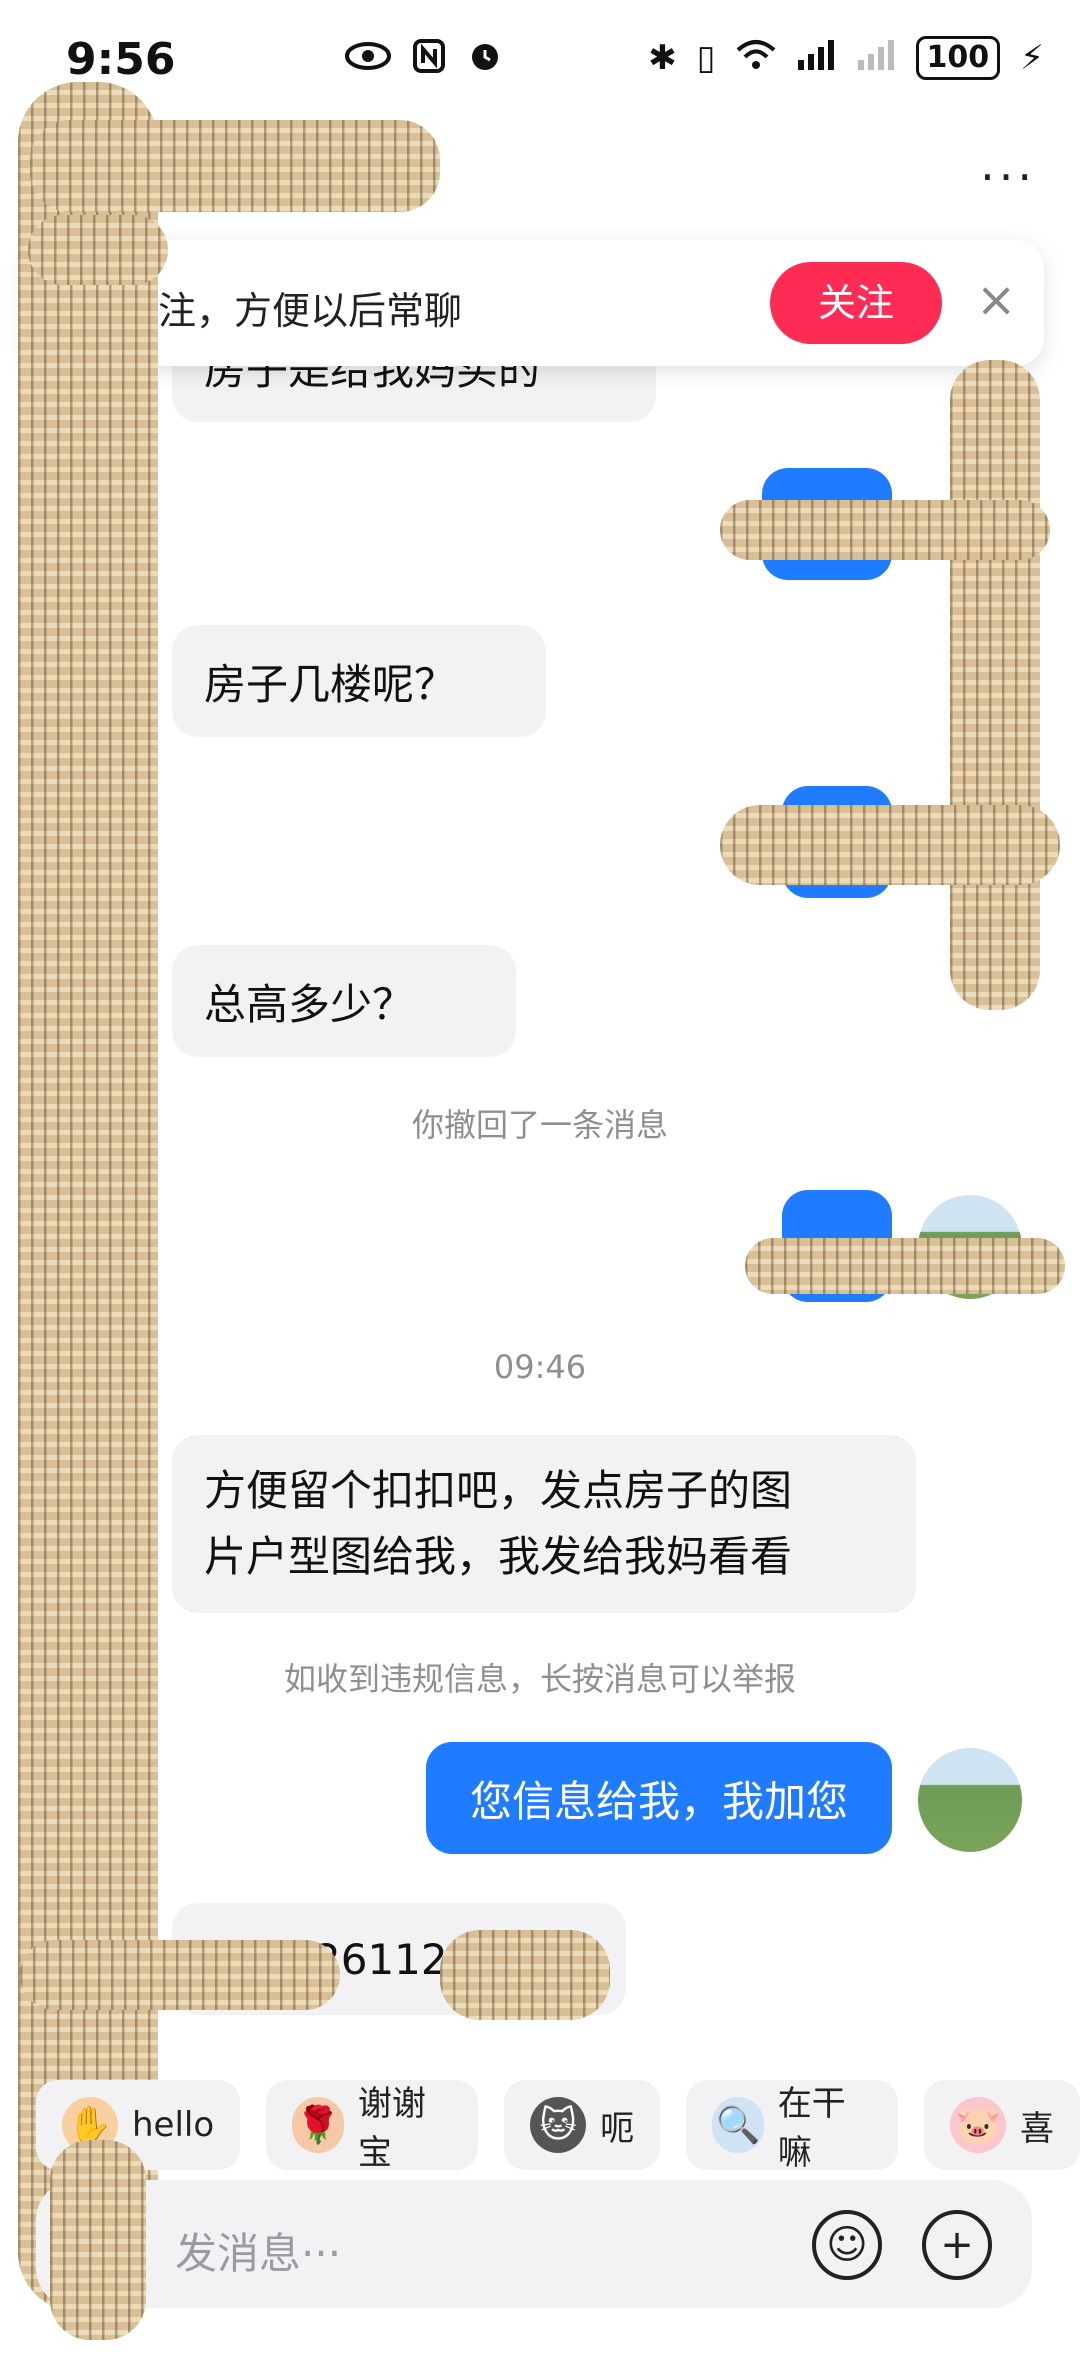 The width and height of the screenshot is (1080, 2373). I want to click on quick-reply-like: 🐷 喜, so click(1001, 2125).